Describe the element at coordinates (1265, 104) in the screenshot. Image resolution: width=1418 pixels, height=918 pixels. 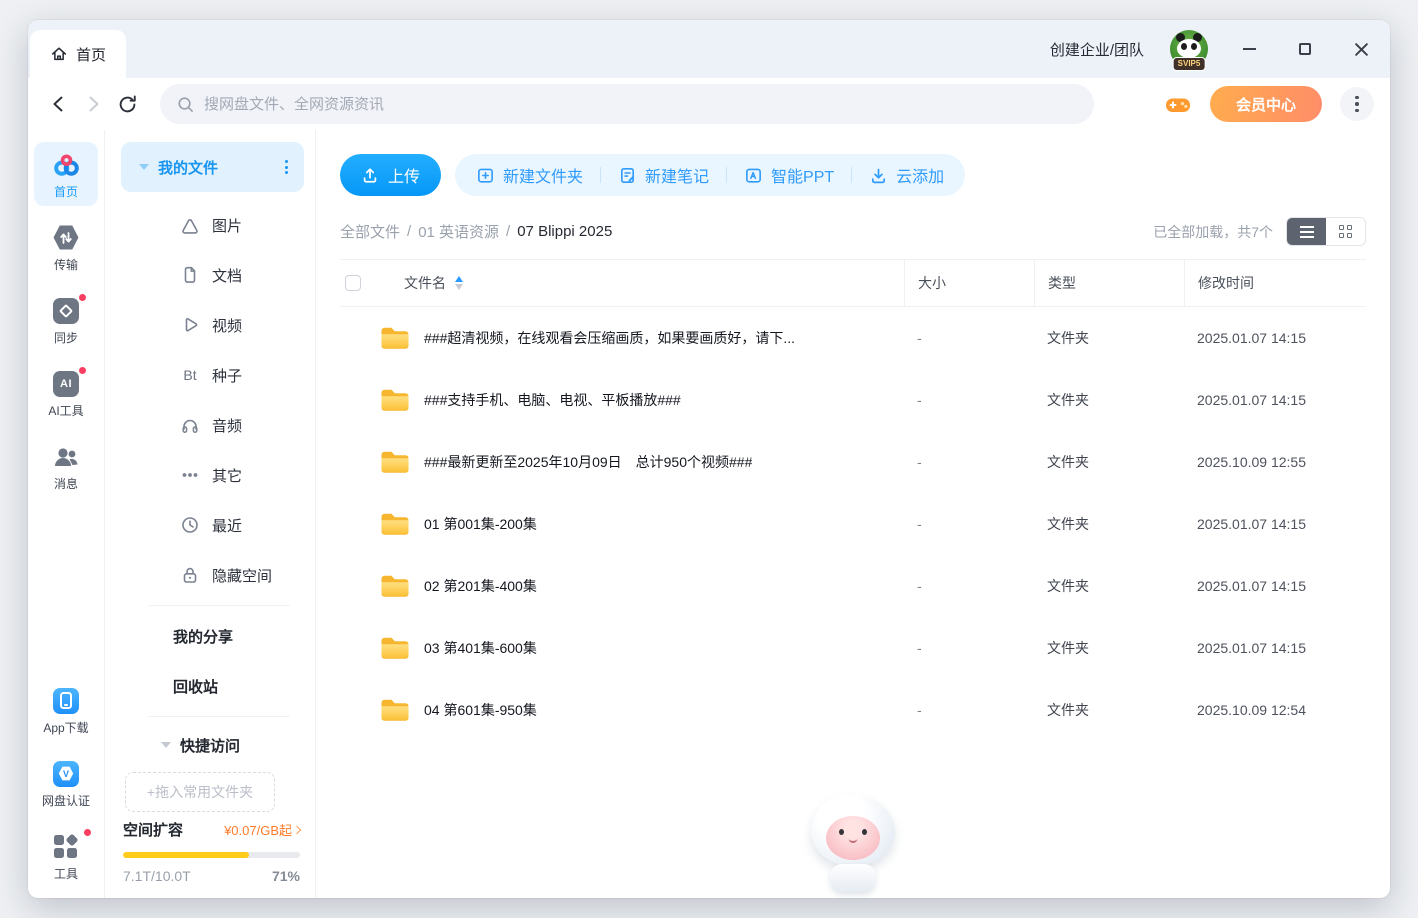
I see `vip-center-button: 会员中心` at that location.